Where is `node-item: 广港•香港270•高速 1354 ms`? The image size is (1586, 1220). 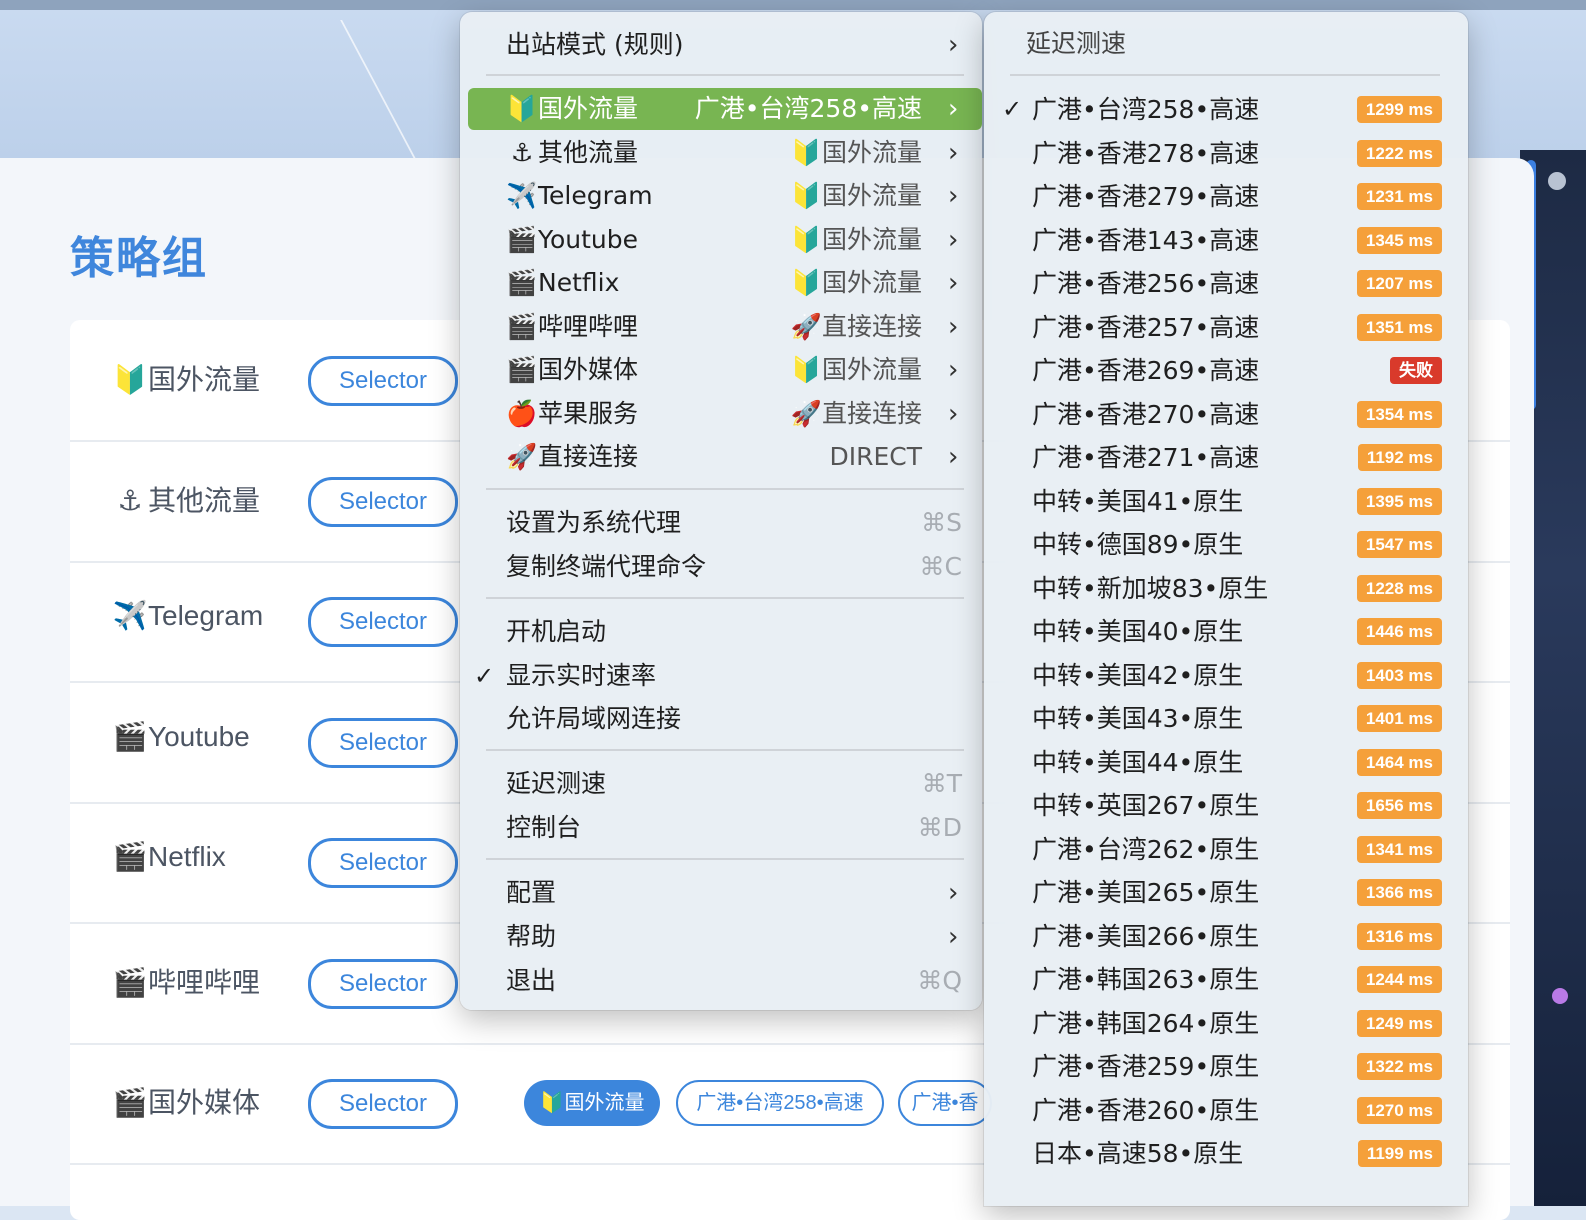 node-item: 广港•香港270•高速 1354 ms is located at coordinates (1226, 414).